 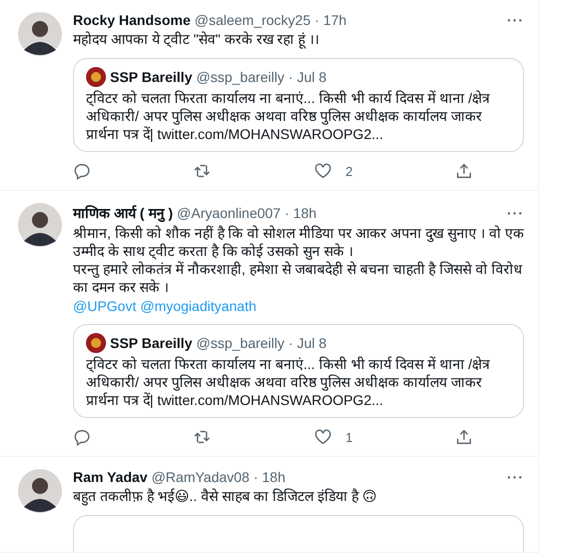 What do you see at coordinates (252, 20) in the screenshot?
I see `author-handle: @saleem_rocky25` at bounding box center [252, 20].